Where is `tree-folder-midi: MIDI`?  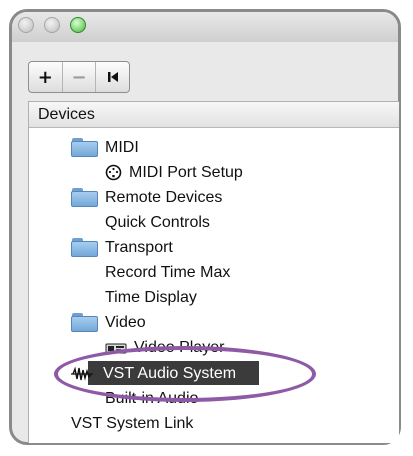
tree-folder-midi: MIDI is located at coordinates (105, 147).